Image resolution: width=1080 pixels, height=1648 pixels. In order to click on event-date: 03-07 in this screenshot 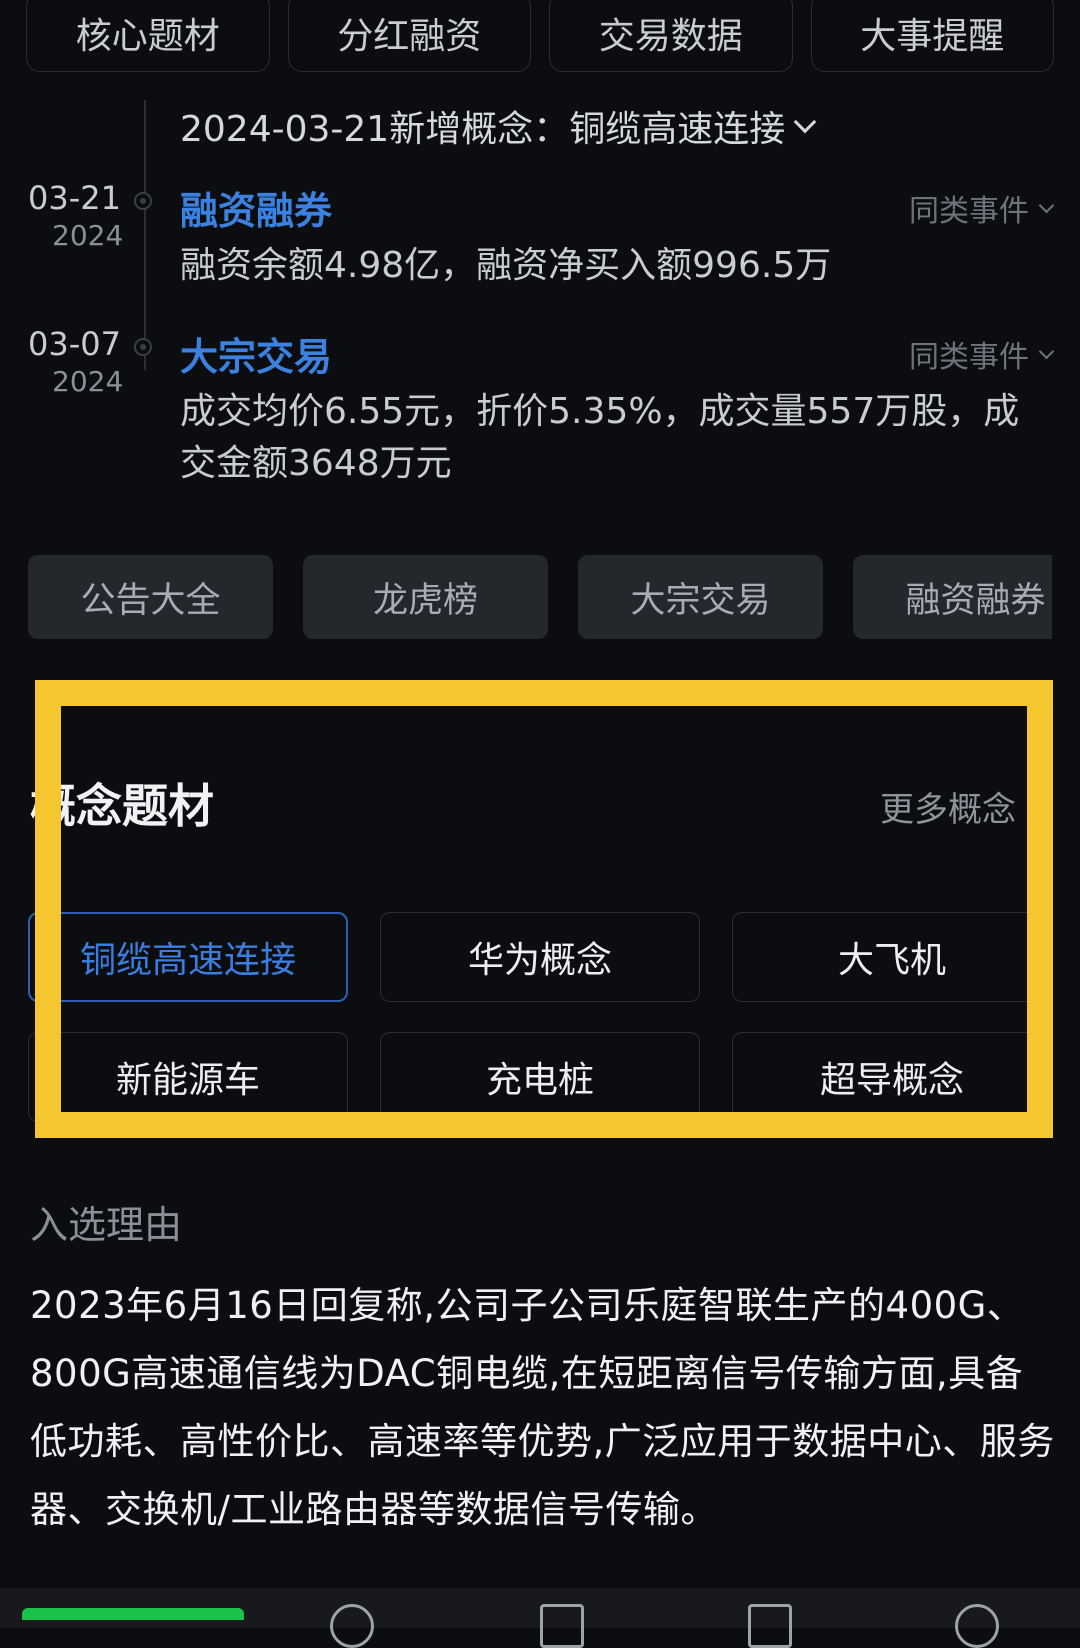, I will do `click(74, 344)`.